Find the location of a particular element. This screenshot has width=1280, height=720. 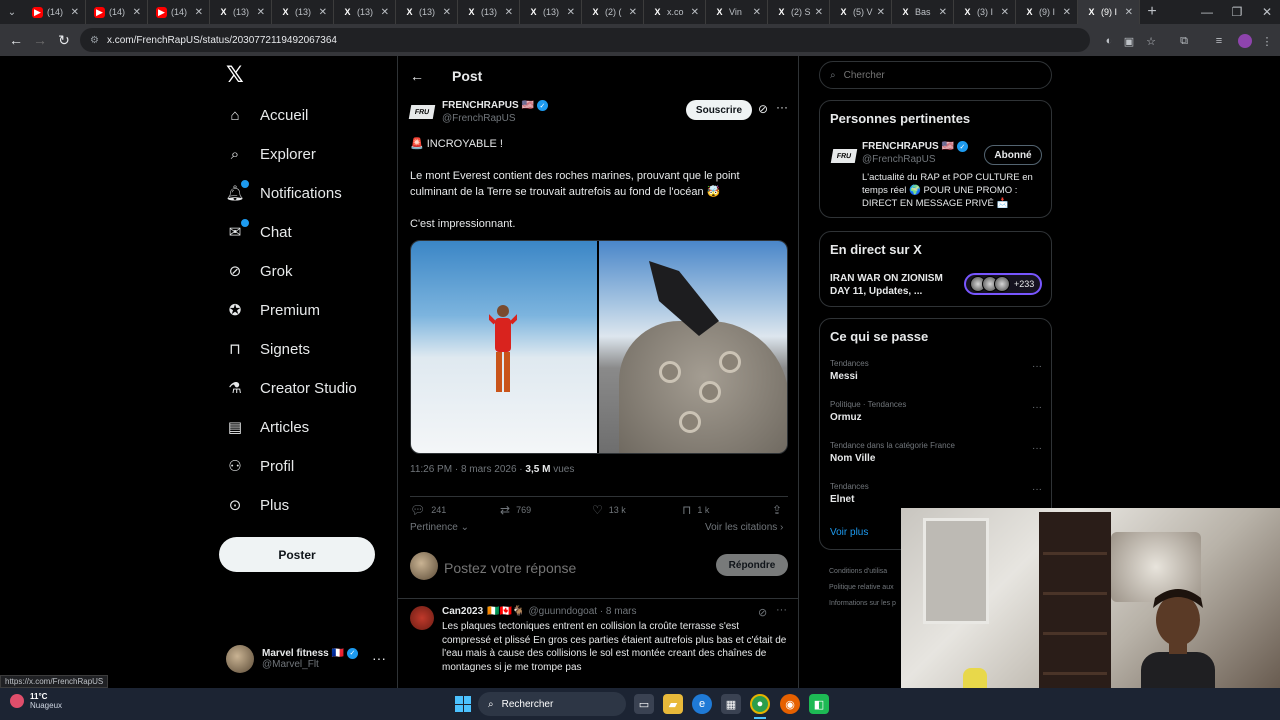

edge-icon: e is located at coordinates (702, 704).